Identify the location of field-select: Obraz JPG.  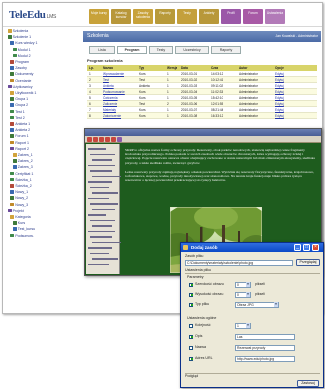
(257, 304).